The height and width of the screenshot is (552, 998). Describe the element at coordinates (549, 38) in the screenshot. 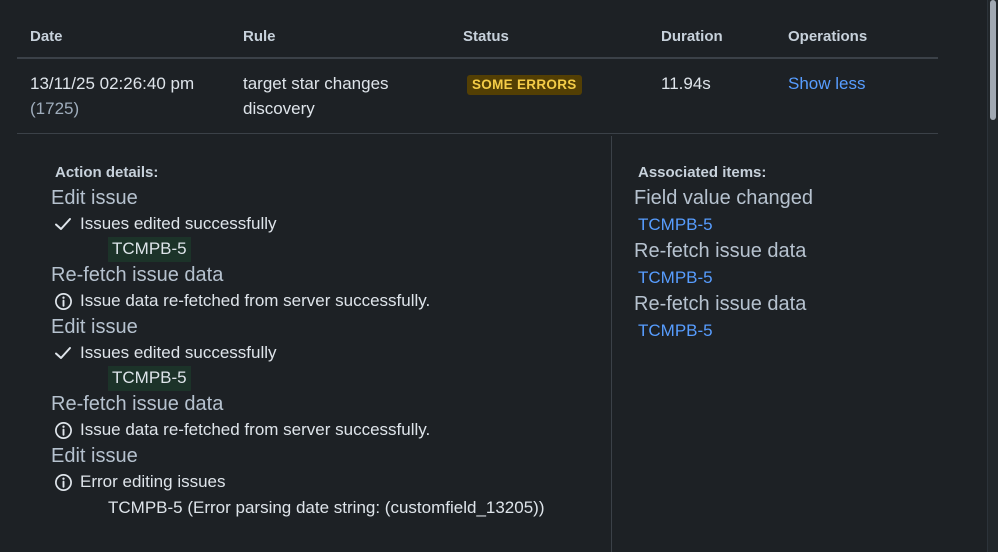

I see `status-column-header: Status` at that location.